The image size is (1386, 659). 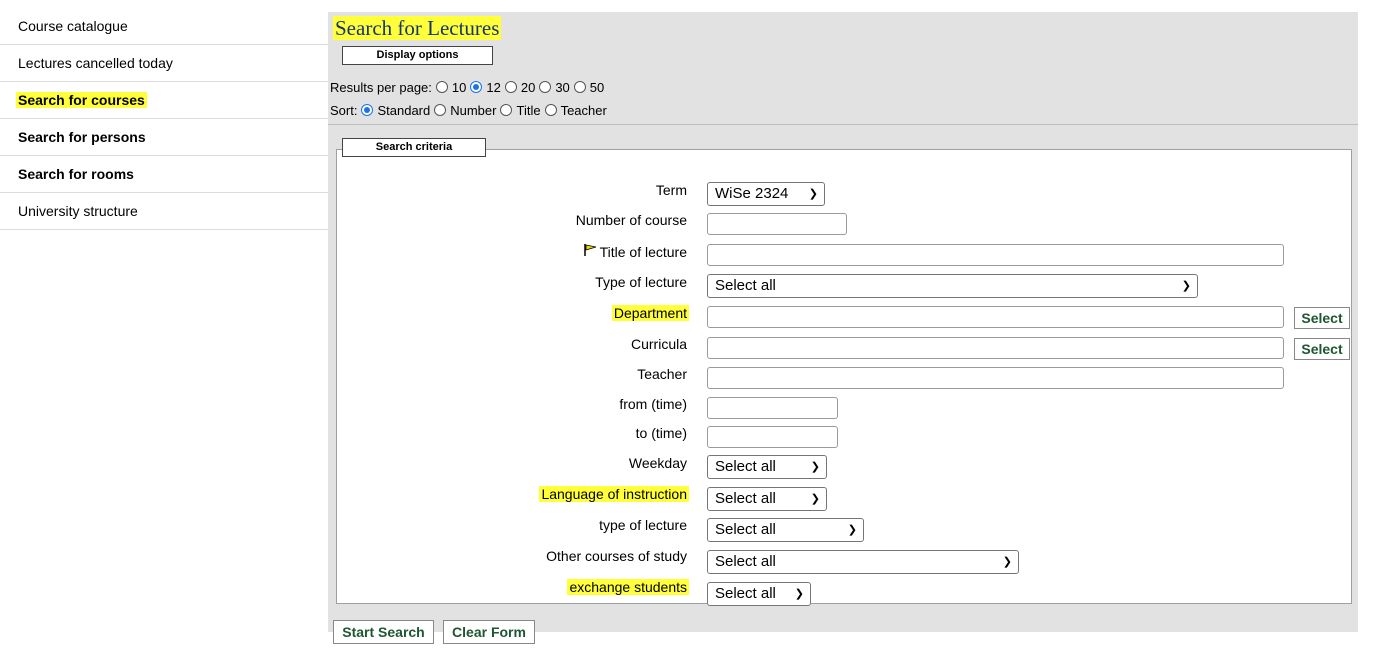 I want to click on sidebar-item-university-structure: University structure, so click(x=164, y=211).